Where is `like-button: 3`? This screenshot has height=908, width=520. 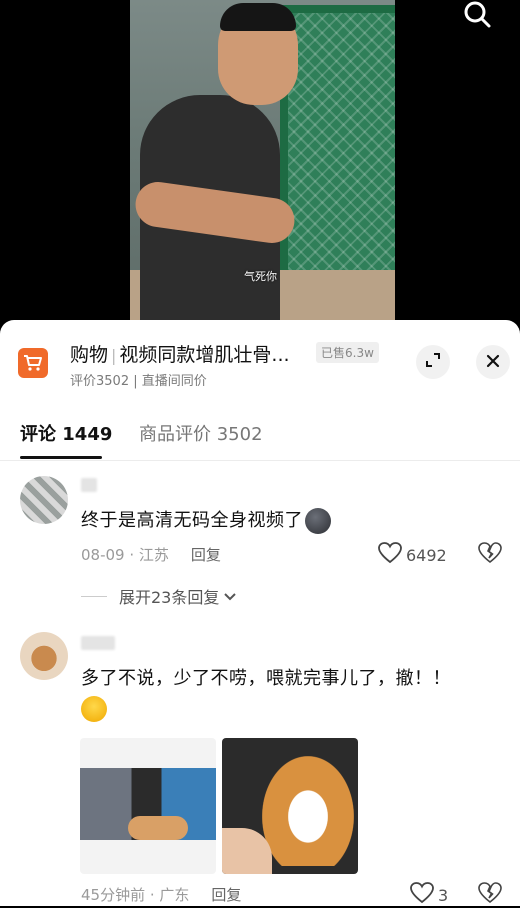 like-button: 3 is located at coordinates (429, 895).